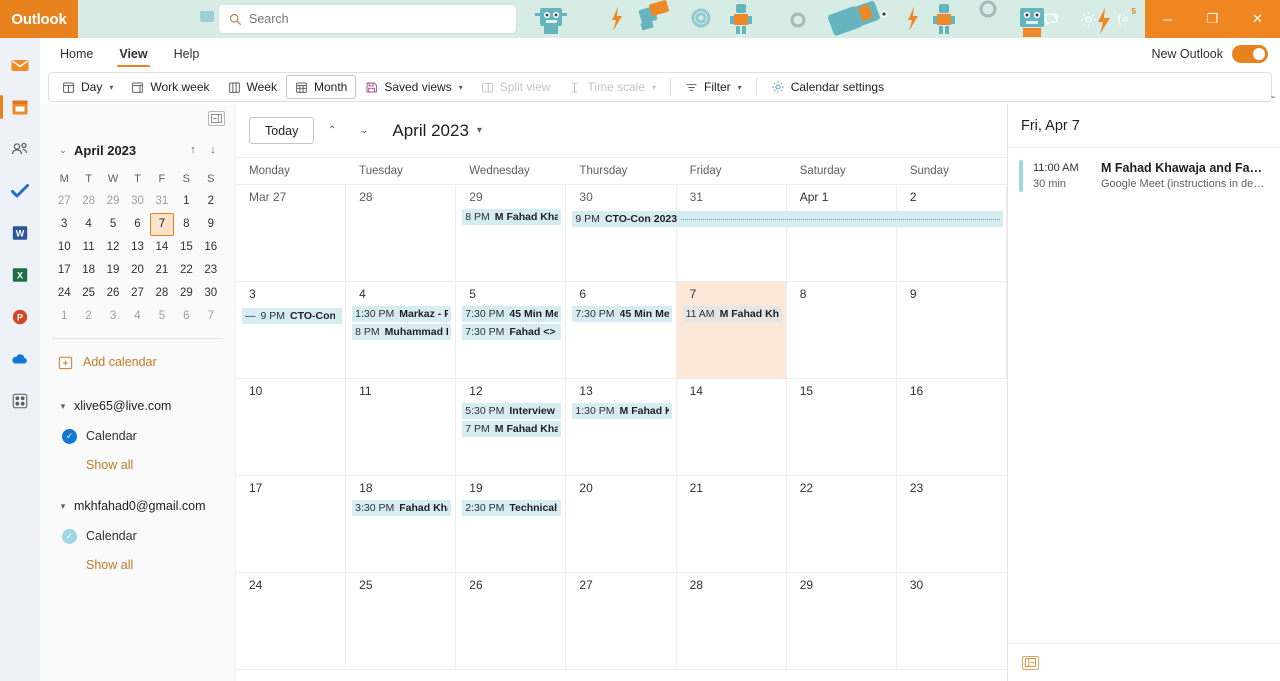 The height and width of the screenshot is (681, 1280). I want to click on calendar-day-cell: 24, so click(291, 621).